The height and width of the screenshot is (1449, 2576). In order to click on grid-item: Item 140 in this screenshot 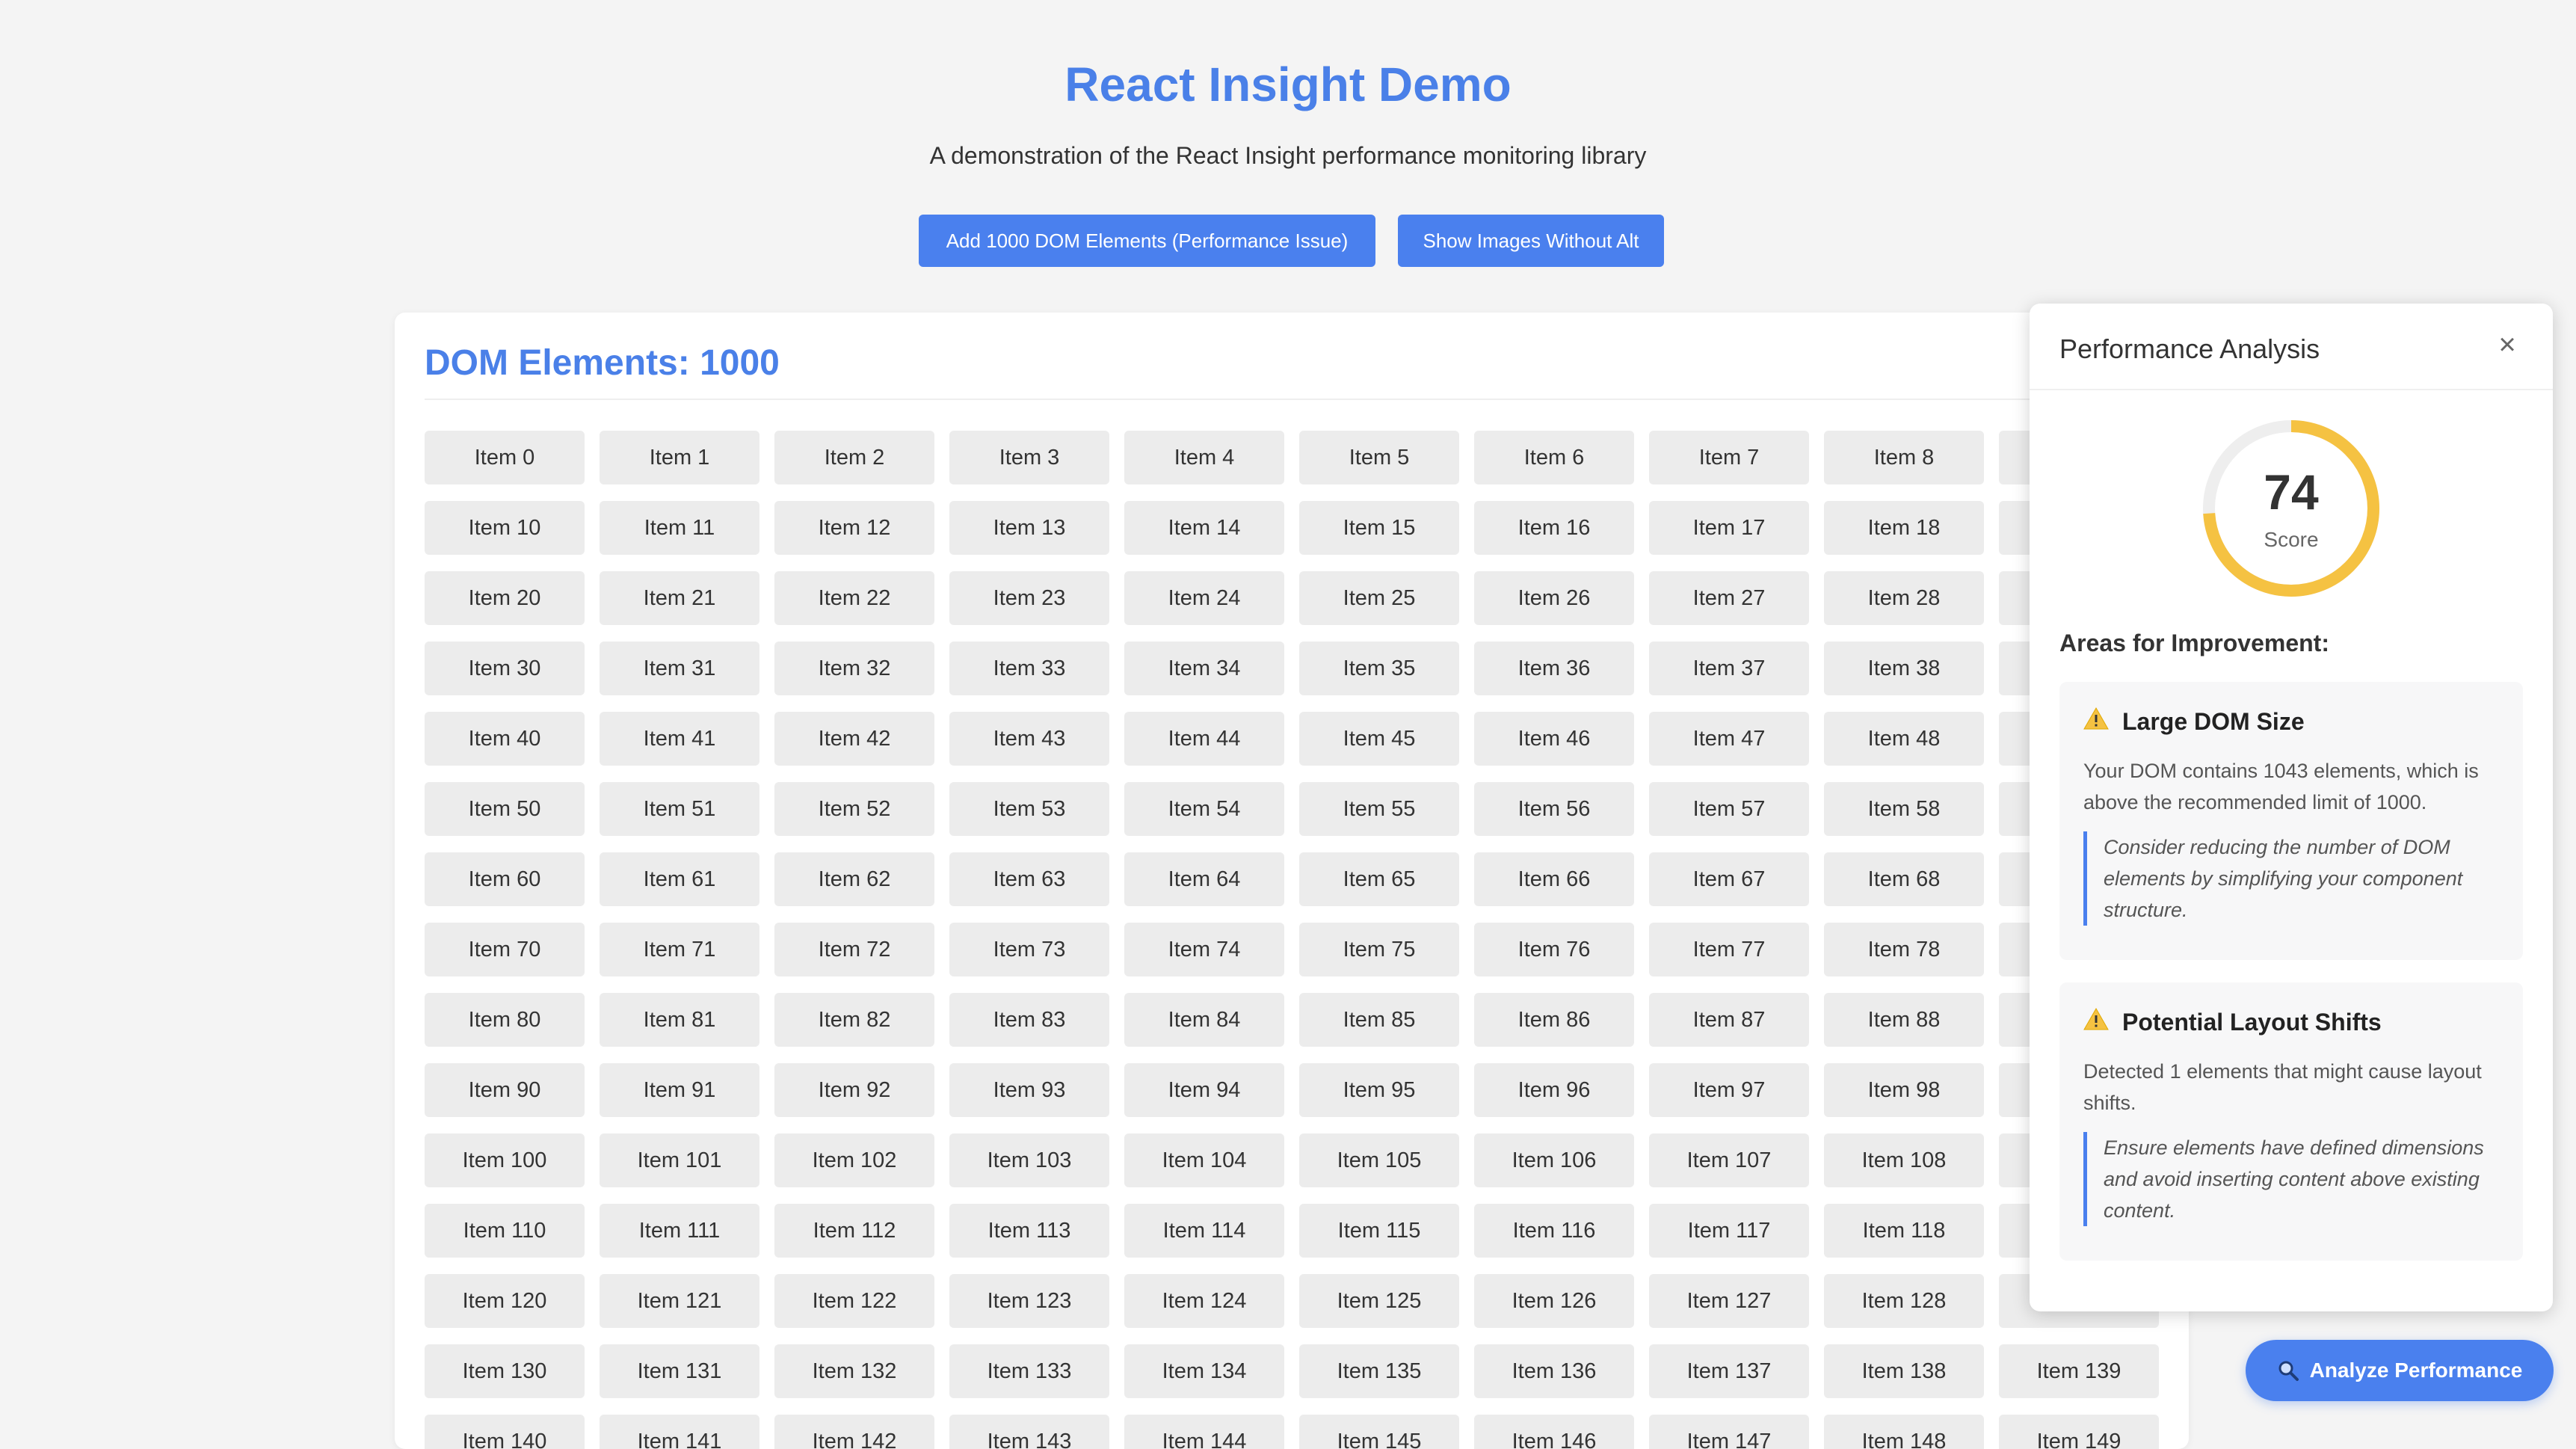, I will do `click(505, 1432)`.